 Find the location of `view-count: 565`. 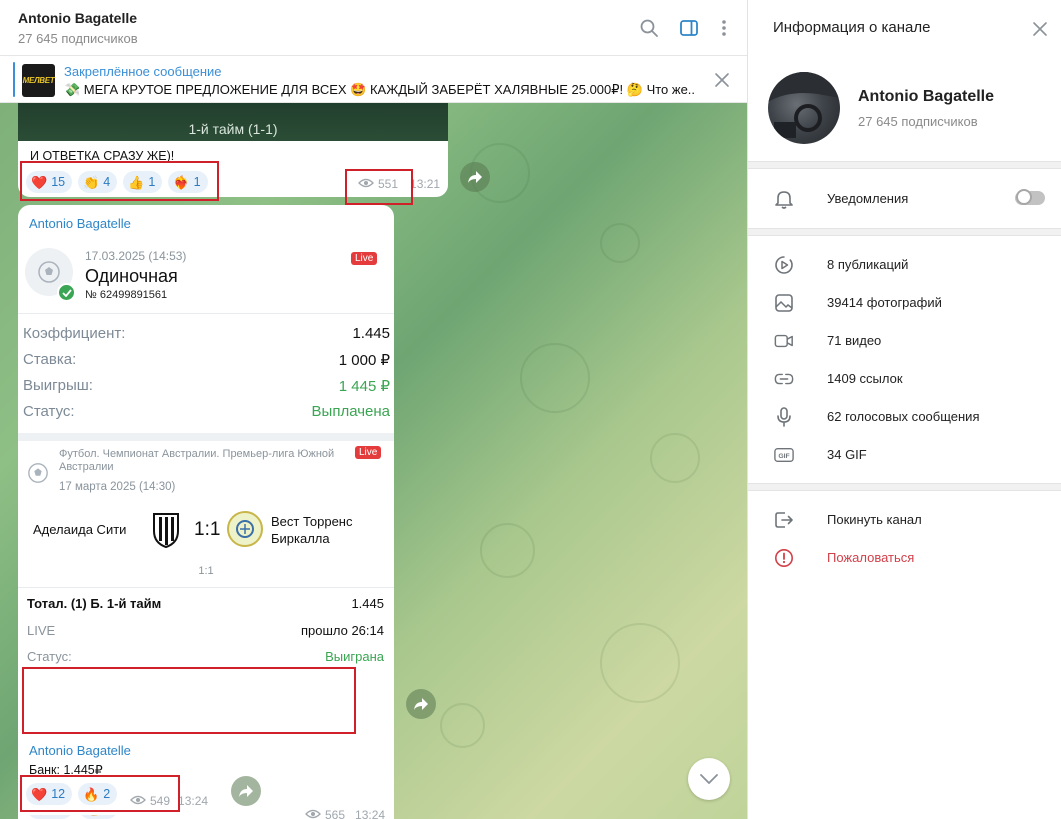

view-count: 565 is located at coordinates (335, 813).